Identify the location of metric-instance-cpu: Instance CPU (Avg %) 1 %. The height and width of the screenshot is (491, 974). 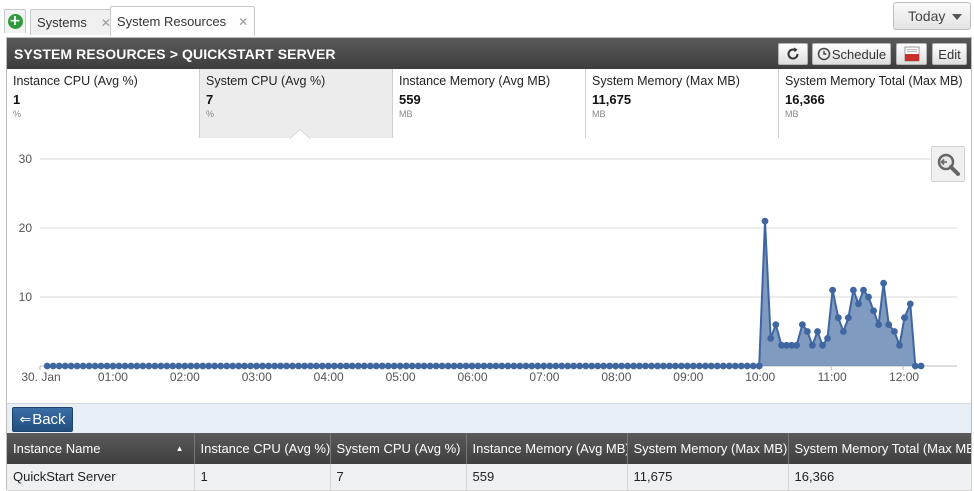
(103, 103).